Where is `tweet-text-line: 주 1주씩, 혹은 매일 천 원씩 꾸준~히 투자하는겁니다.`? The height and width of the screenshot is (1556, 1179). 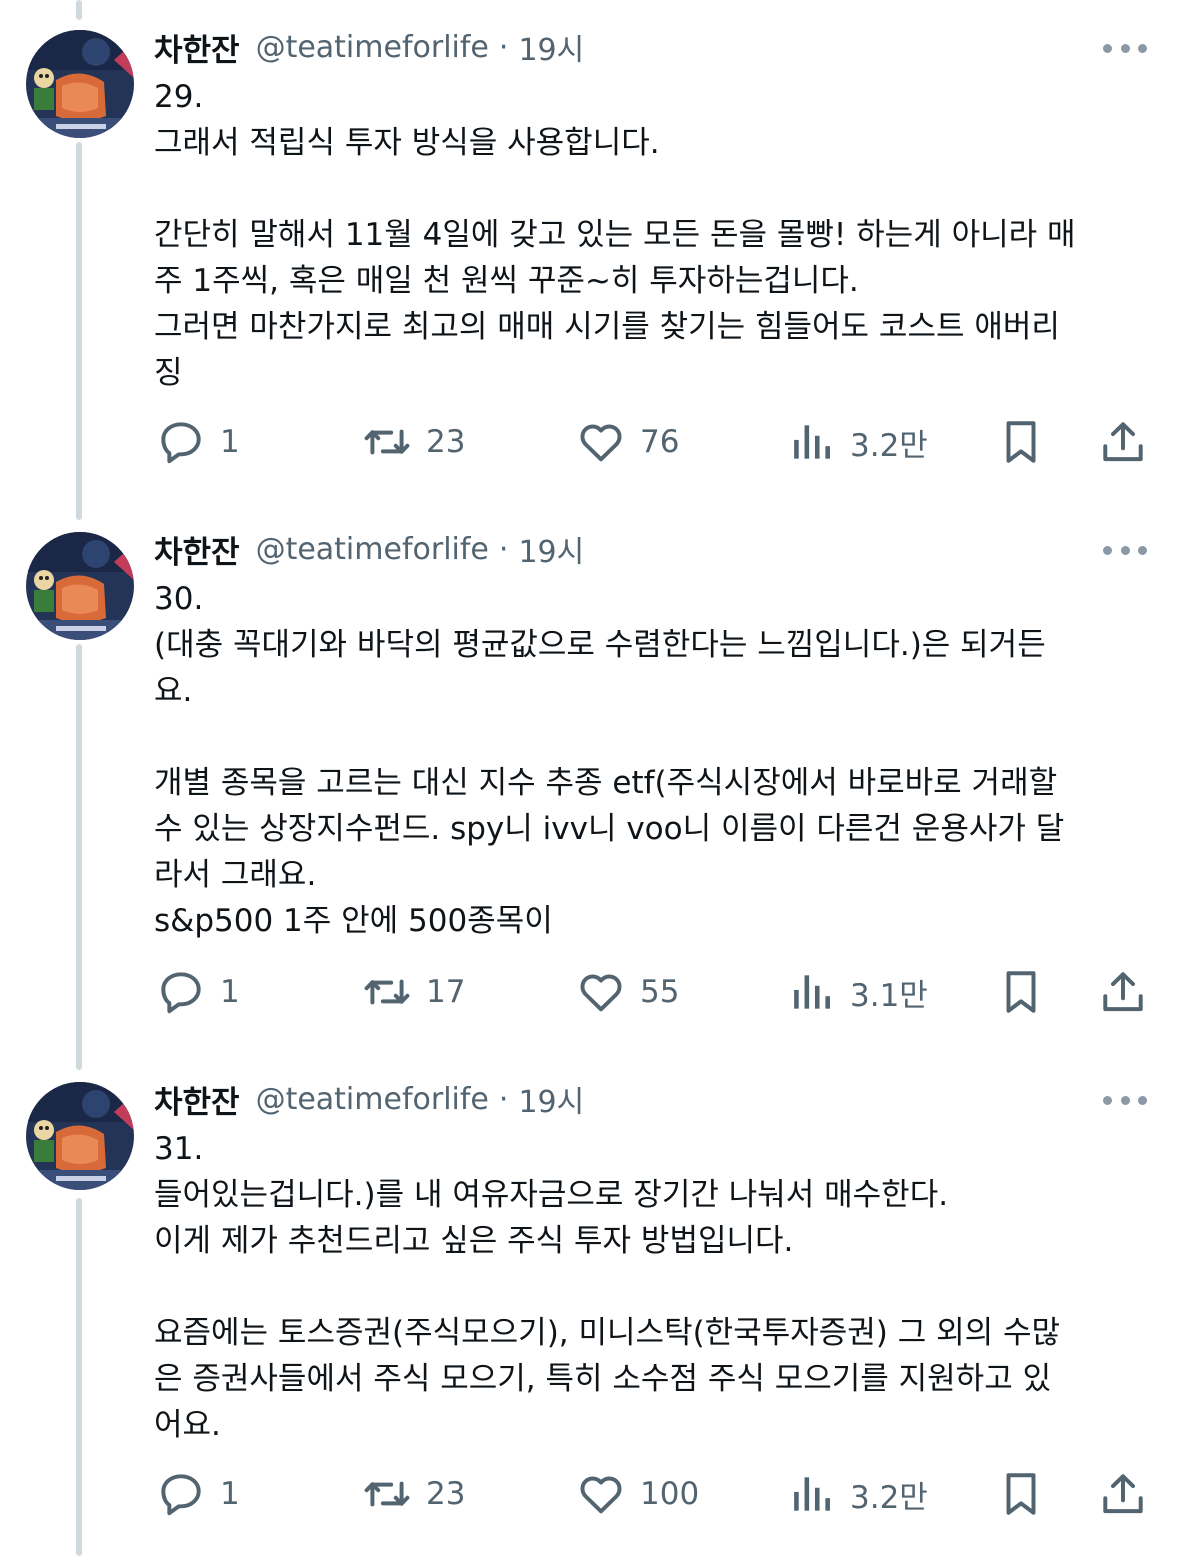 tweet-text-line: 주 1주씩, 혹은 매일 천 원씩 꾸준~히 투자하는겁니다. is located at coordinates (506, 281).